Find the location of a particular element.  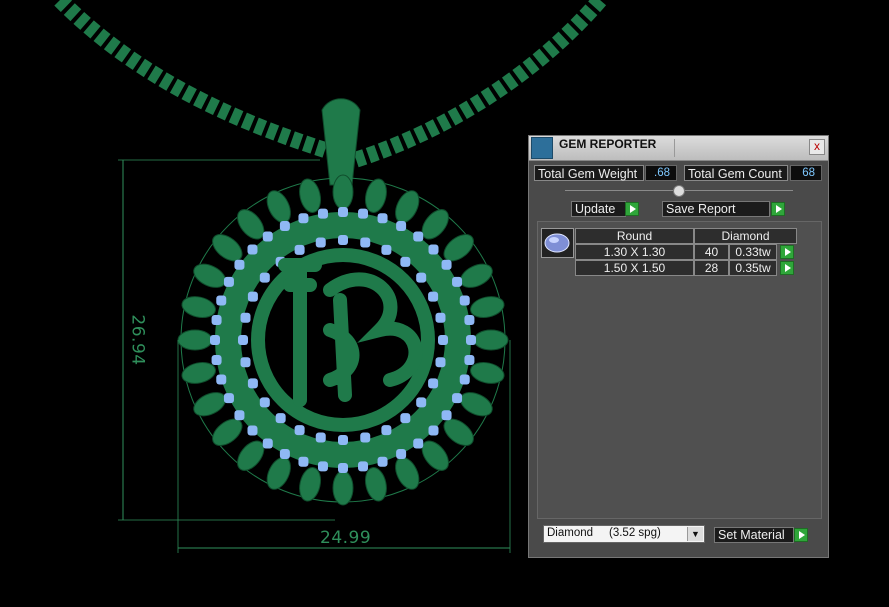

update-arrow-icon is located at coordinates (632, 209).